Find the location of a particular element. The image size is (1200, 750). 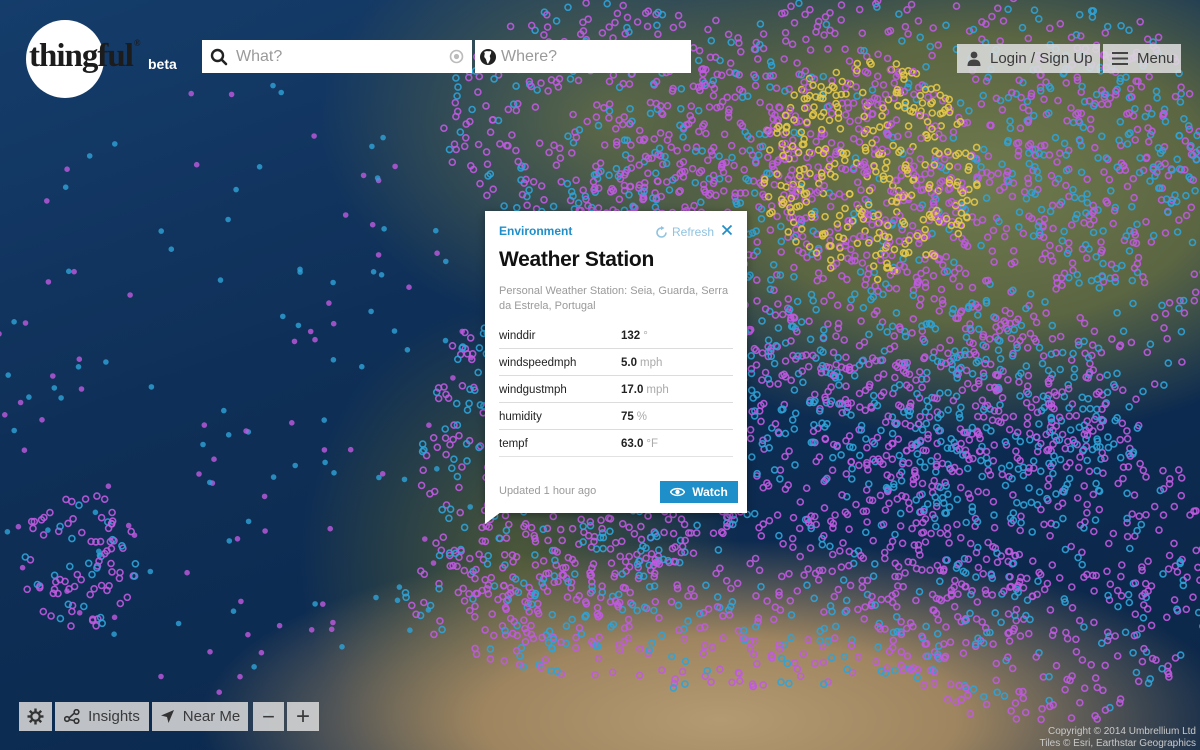

refresh-button: Refresh is located at coordinates (684, 232).